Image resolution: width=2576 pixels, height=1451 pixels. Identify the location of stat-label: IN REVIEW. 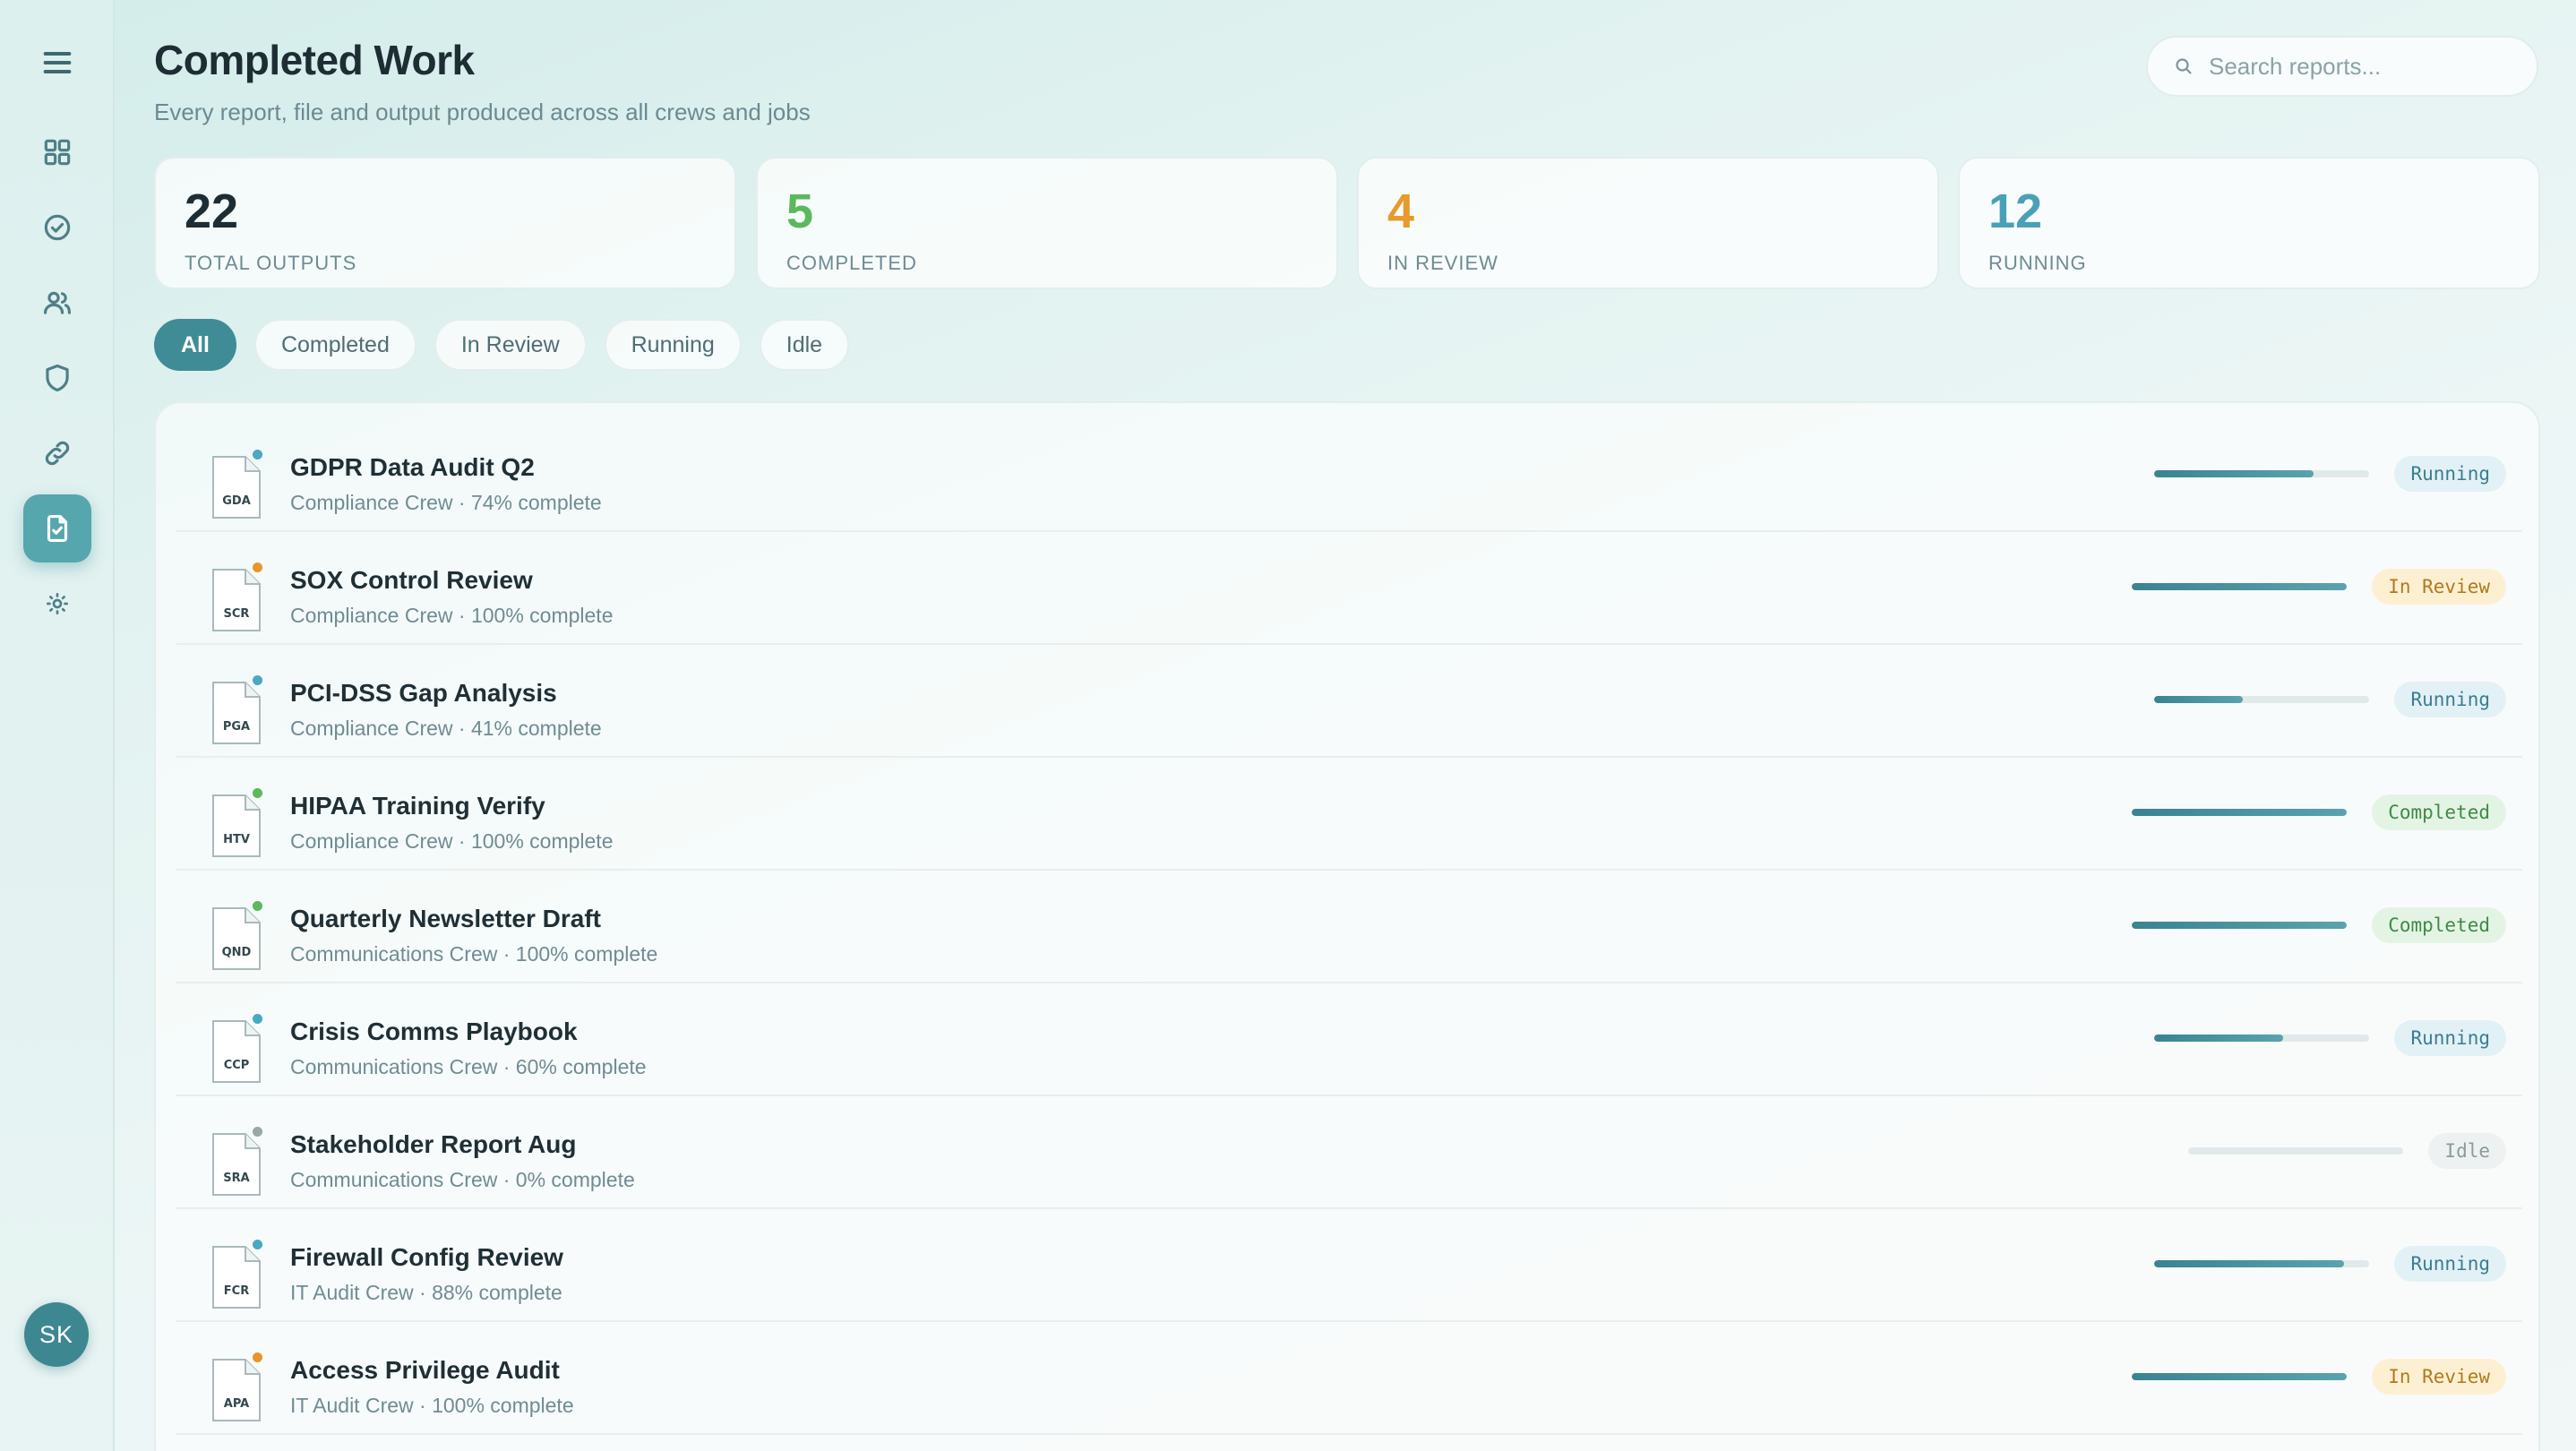
(1442, 263).